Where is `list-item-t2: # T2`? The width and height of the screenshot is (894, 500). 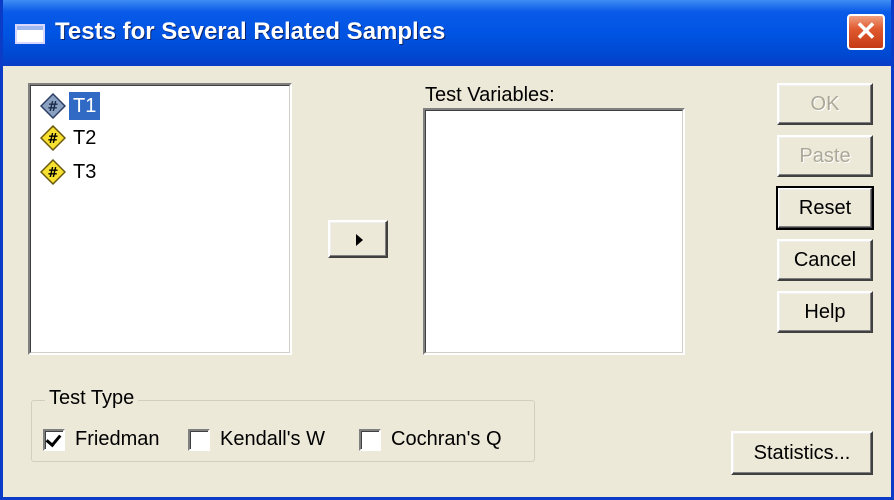 list-item-t2: # T2 is located at coordinates (70, 138).